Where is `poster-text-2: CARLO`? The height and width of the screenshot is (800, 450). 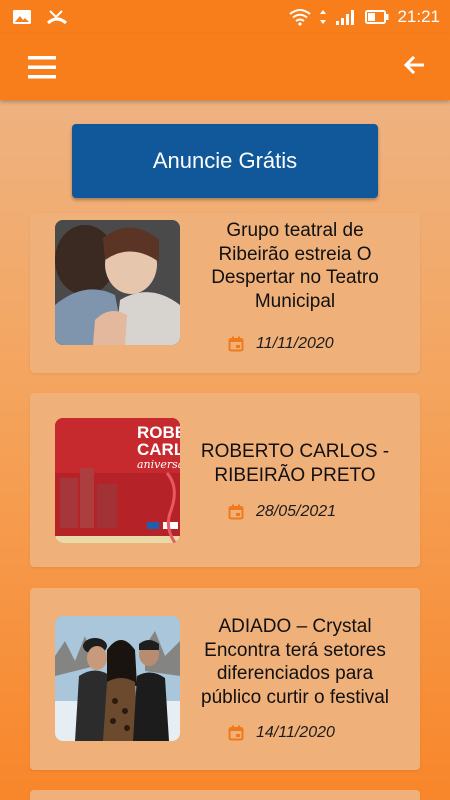 poster-text-2: CARLO is located at coordinates (158, 449).